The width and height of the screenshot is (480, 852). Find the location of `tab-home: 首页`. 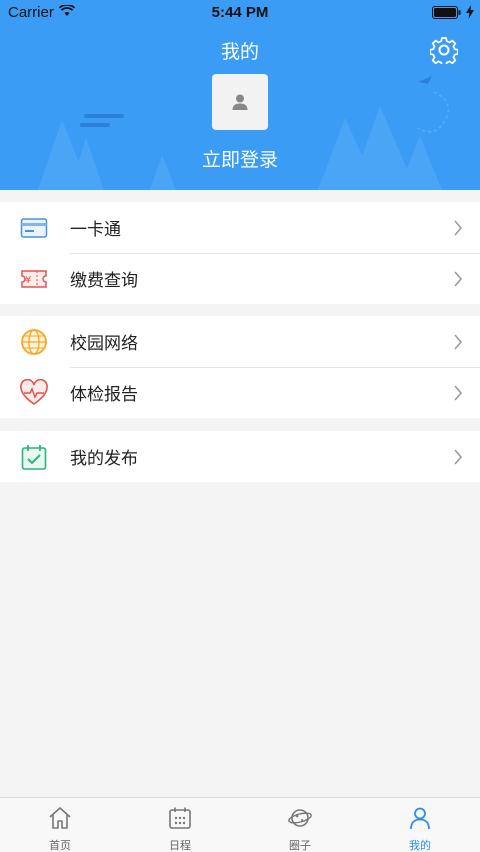

tab-home: 首页 is located at coordinates (60, 825).